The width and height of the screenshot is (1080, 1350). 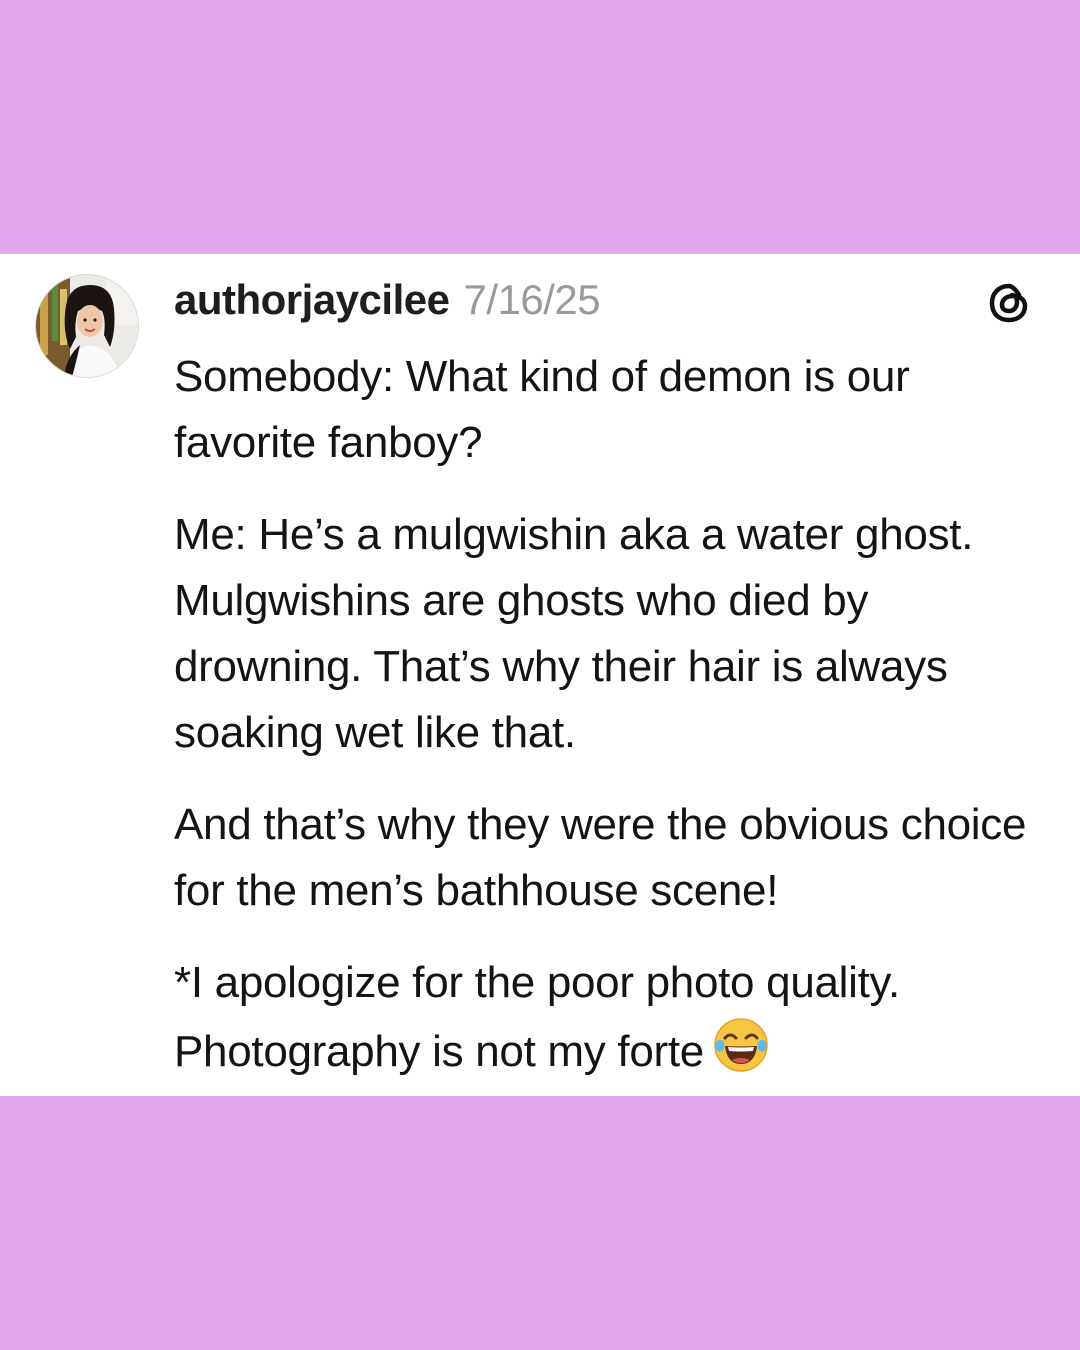 I want to click on post-header: authorjaycilee 7/16/25, so click(x=387, y=301).